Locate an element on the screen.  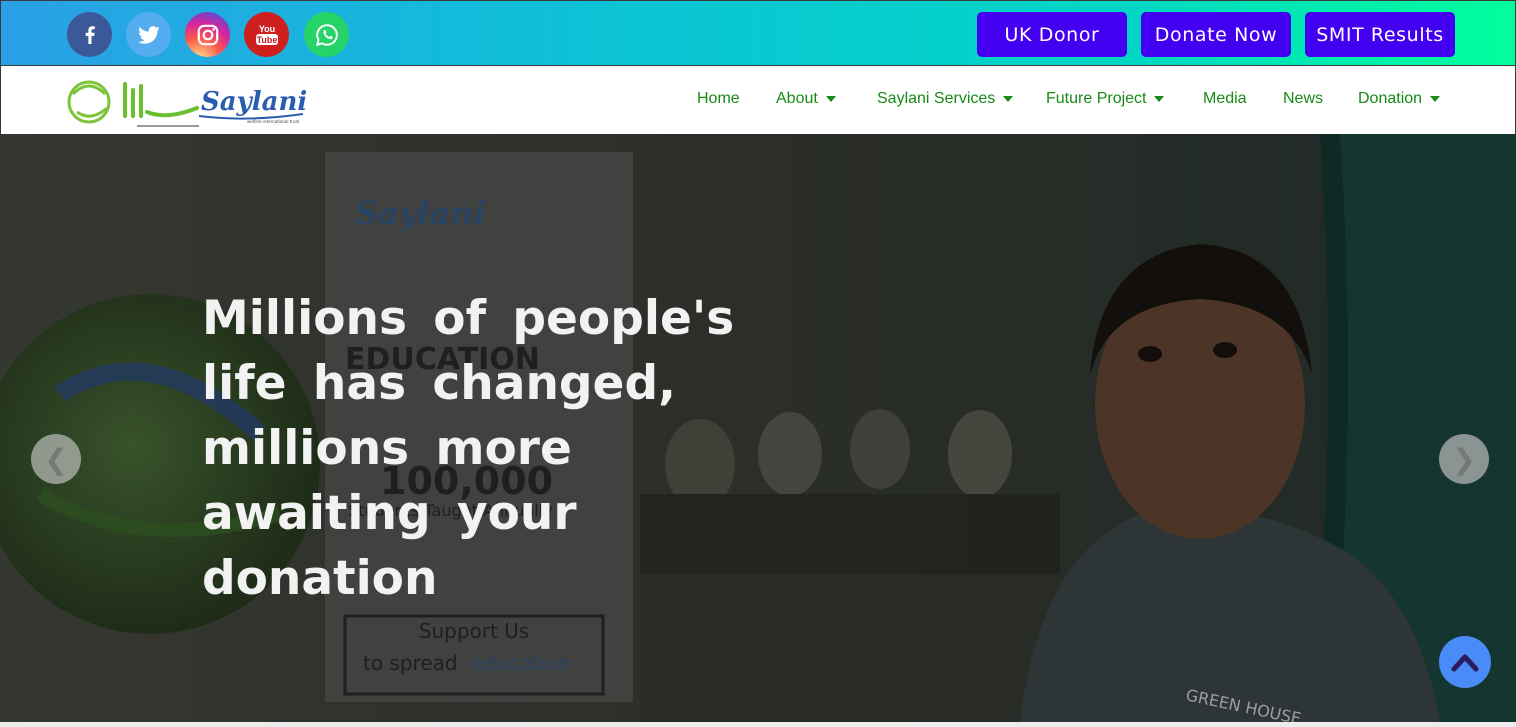
nav-services-label: Saylani Services is located at coordinates (936, 98).